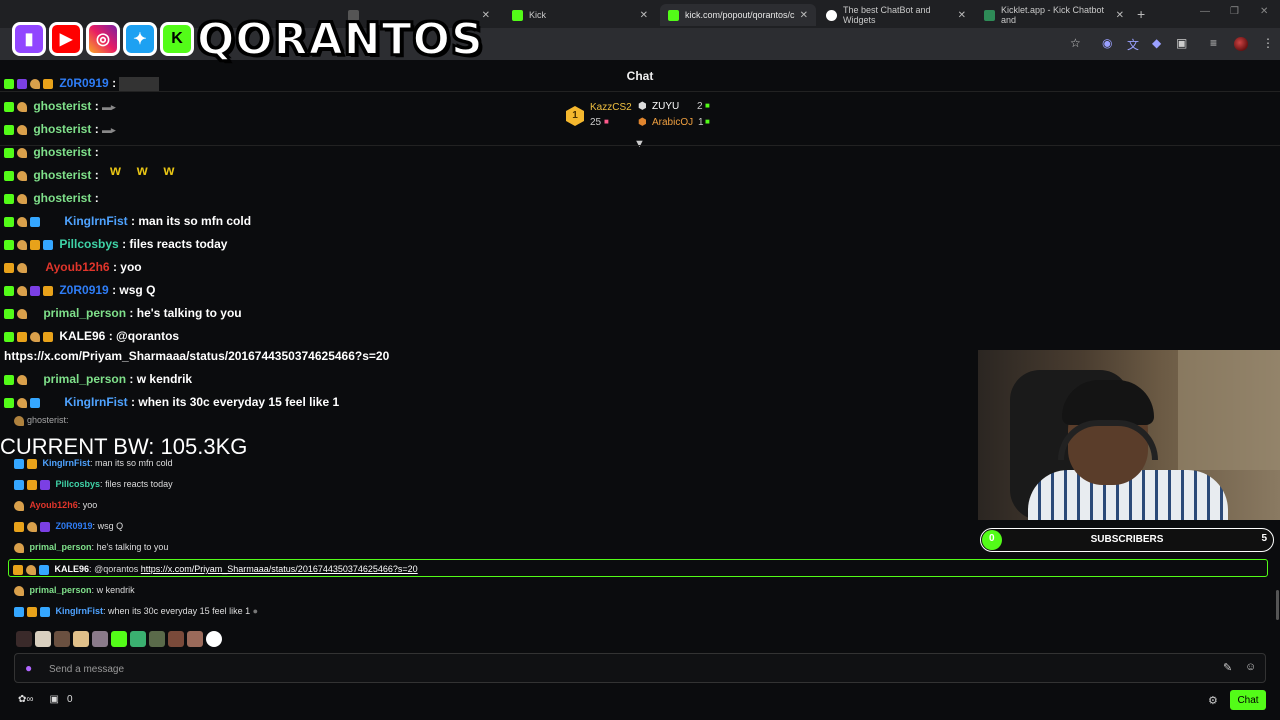  Describe the element at coordinates (634, 669) in the screenshot. I see `message-input` at that location.